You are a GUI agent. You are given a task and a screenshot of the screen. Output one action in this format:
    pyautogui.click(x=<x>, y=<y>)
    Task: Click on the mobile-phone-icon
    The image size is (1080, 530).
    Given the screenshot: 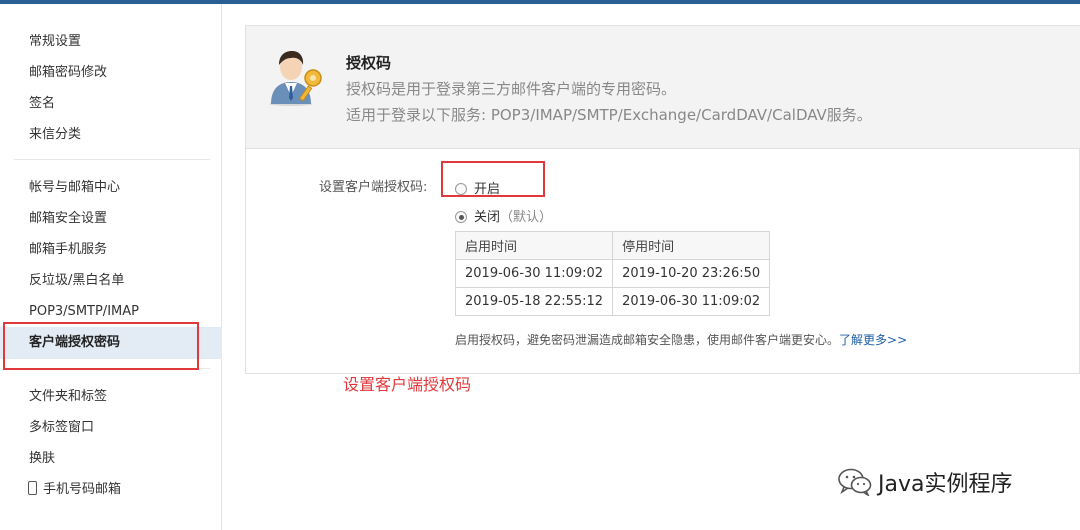 What is the action you would take?
    pyautogui.click(x=32, y=488)
    